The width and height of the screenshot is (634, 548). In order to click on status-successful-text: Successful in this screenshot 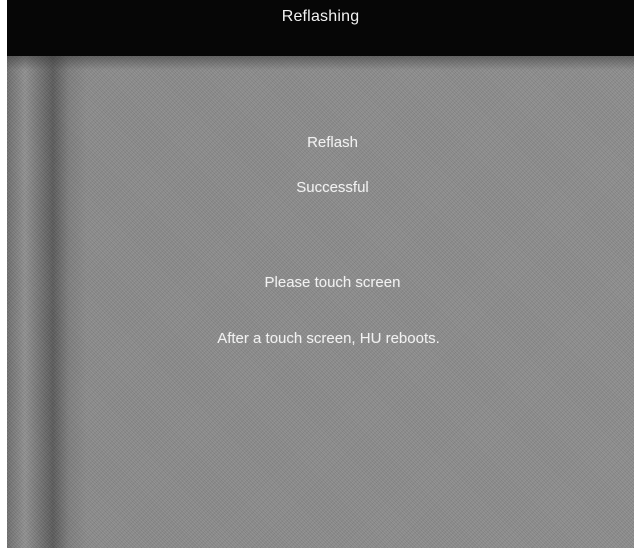, I will do `click(332, 187)`.